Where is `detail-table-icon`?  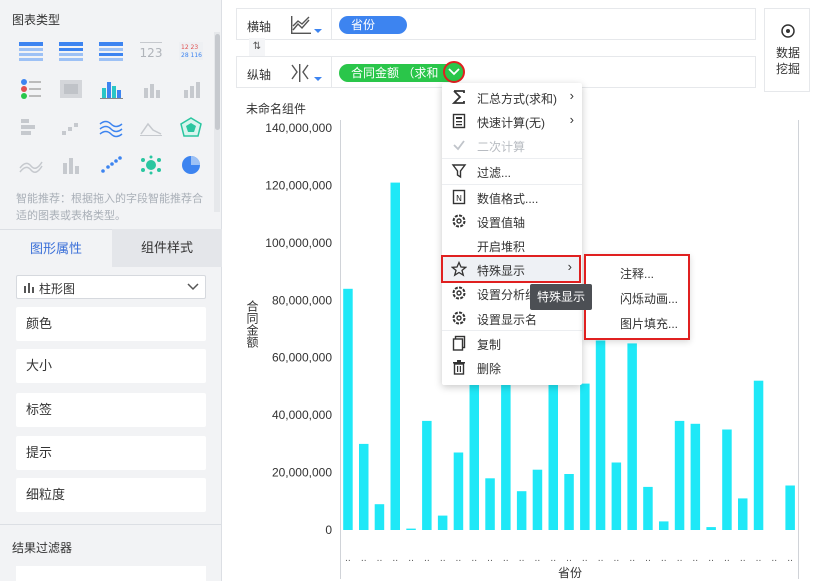
detail-table-icon is located at coordinates (111, 51).